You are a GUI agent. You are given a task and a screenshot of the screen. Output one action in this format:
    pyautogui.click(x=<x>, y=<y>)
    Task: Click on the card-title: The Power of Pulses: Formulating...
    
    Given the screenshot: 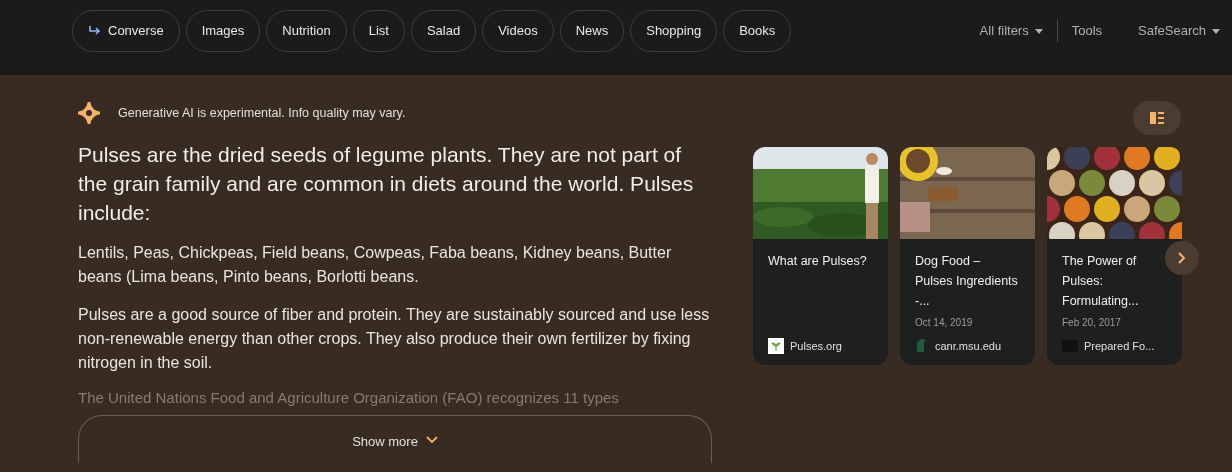 What is the action you would take?
    pyautogui.click(x=1101, y=281)
    